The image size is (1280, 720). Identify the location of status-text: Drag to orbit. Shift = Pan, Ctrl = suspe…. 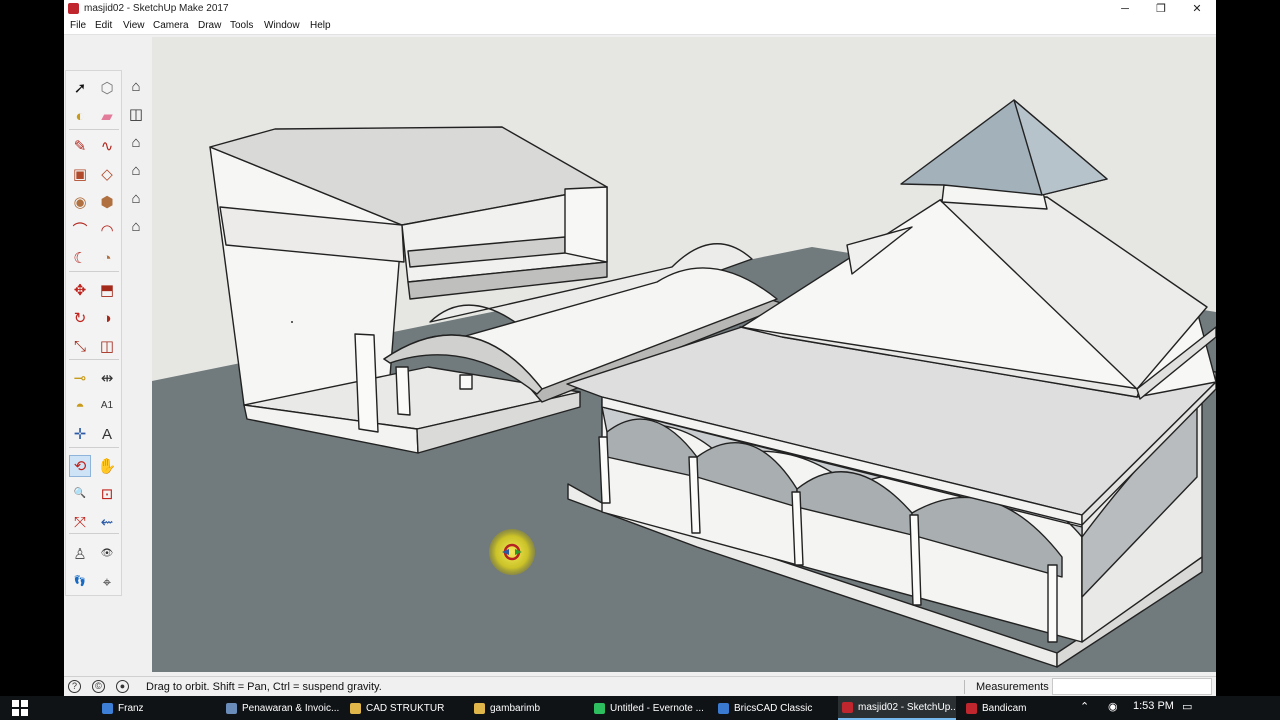
(264, 687).